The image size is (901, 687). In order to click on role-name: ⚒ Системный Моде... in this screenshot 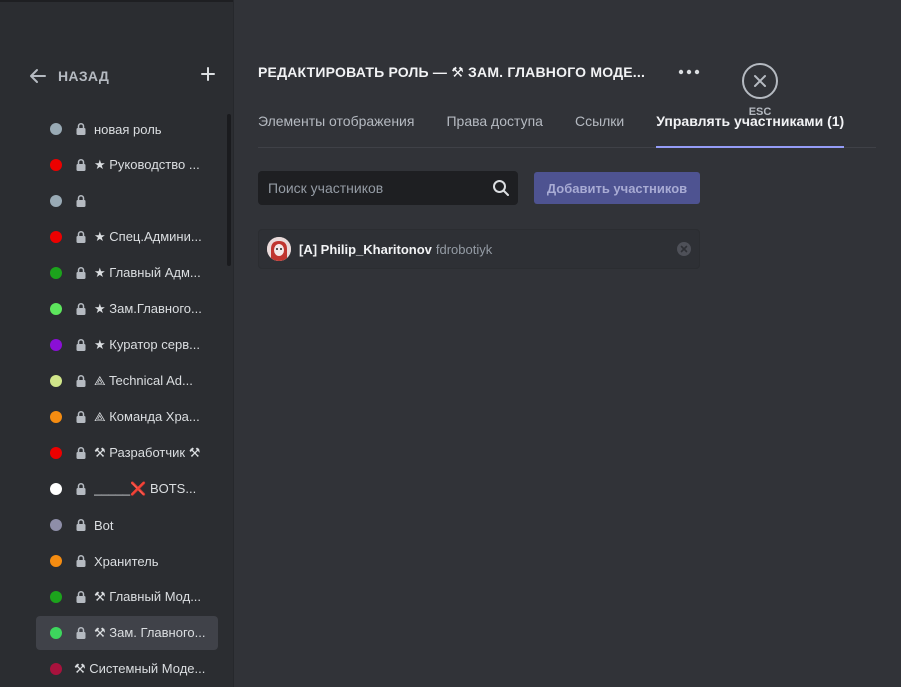, I will do `click(140, 668)`.